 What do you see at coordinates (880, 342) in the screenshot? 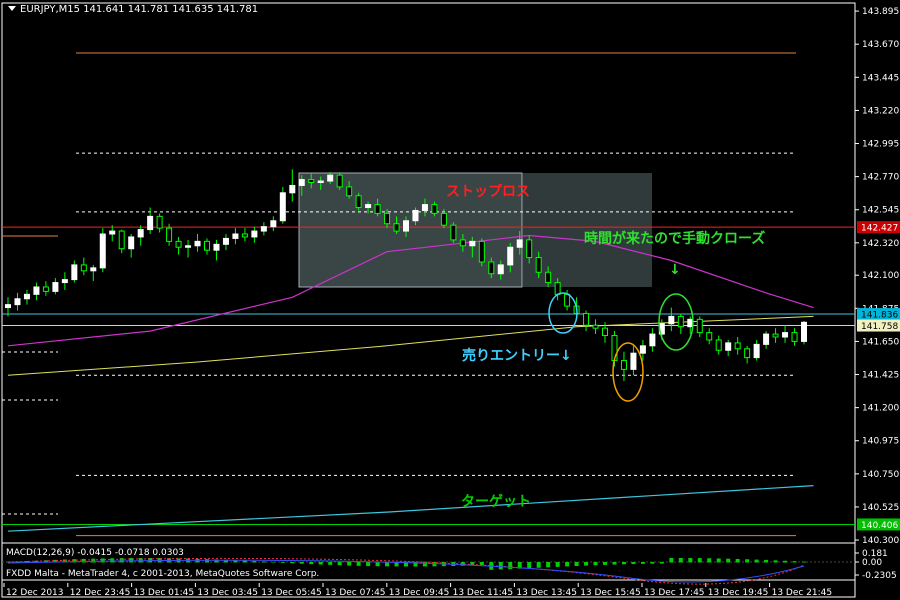
I see `price-tick-label: 141.650` at bounding box center [880, 342].